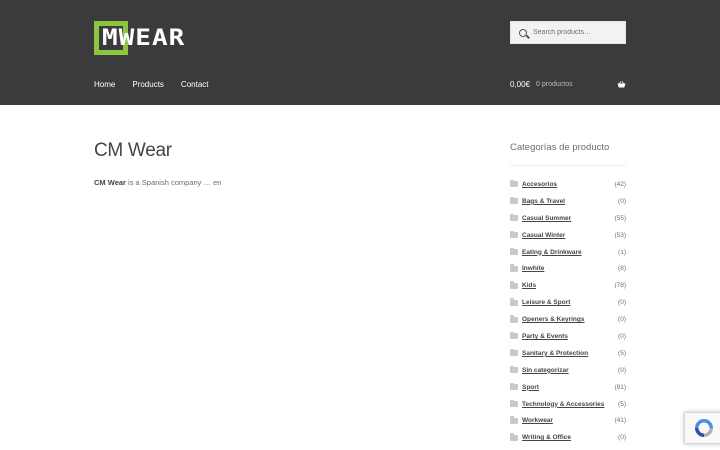 The width and height of the screenshot is (720, 450). What do you see at coordinates (552, 252) in the screenshot?
I see `category-link: Eating & Drinkware` at bounding box center [552, 252].